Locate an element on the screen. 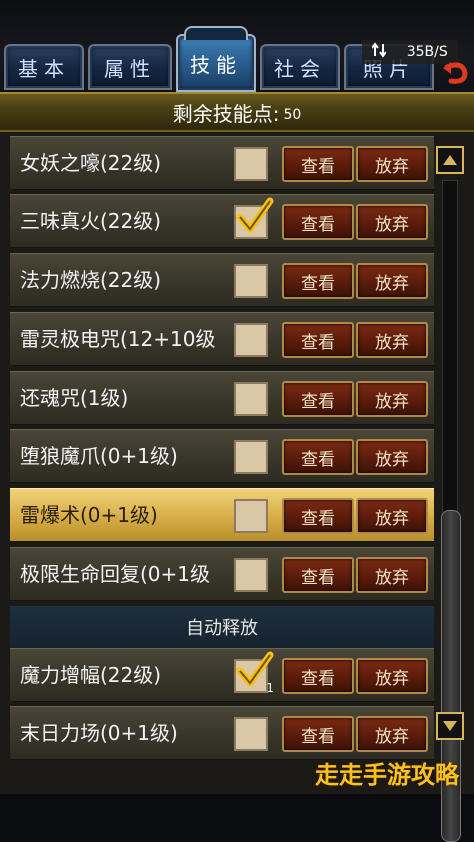 This screenshot has width=474, height=842. scroll-down-button is located at coordinates (450, 726).